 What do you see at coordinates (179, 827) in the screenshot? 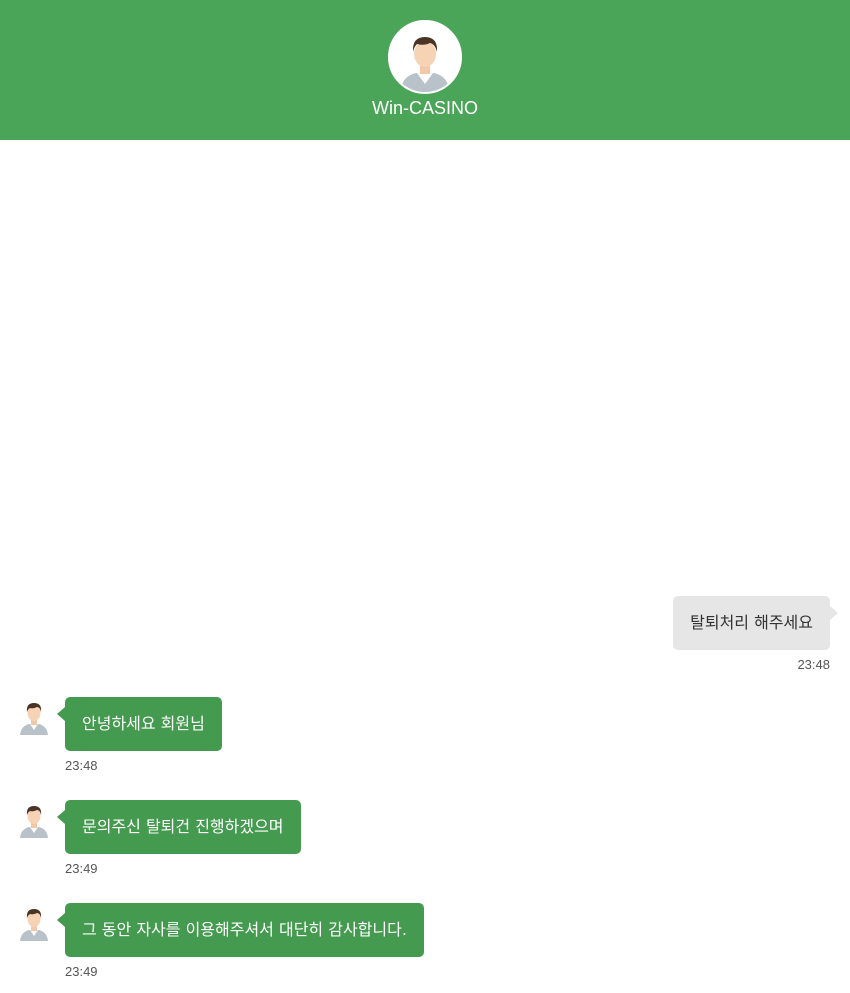
I see `agent-message-bubble: 문의주신 탈퇴건 진행하겠으며` at bounding box center [179, 827].